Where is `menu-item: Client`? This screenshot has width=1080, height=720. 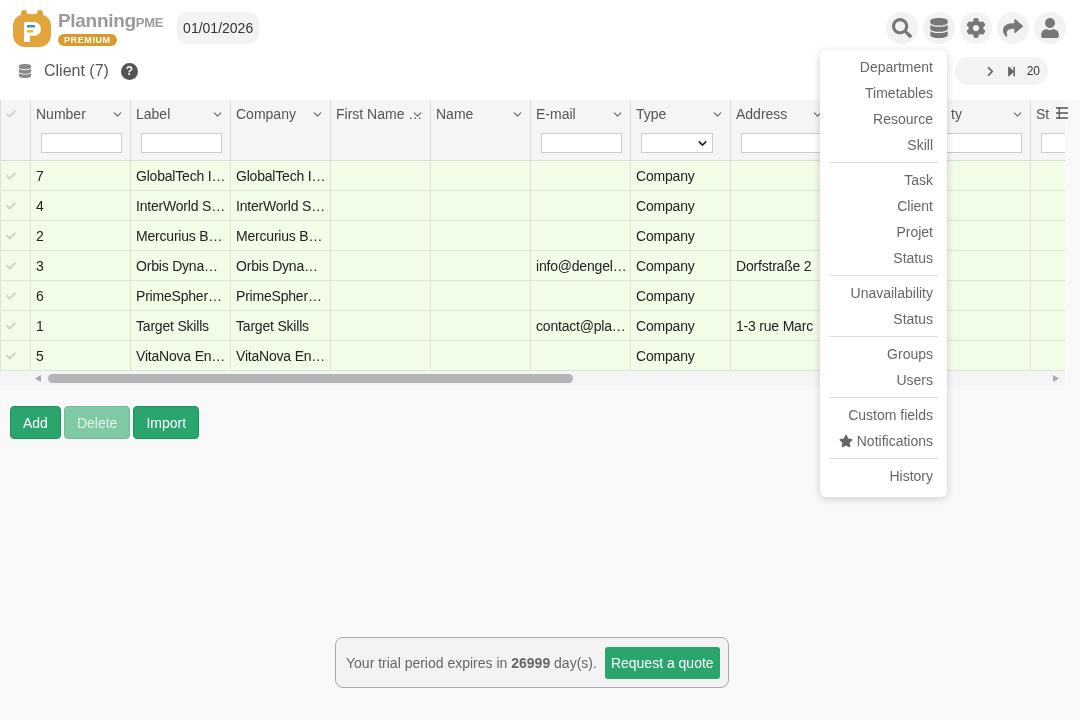 menu-item: Client is located at coordinates (883, 206).